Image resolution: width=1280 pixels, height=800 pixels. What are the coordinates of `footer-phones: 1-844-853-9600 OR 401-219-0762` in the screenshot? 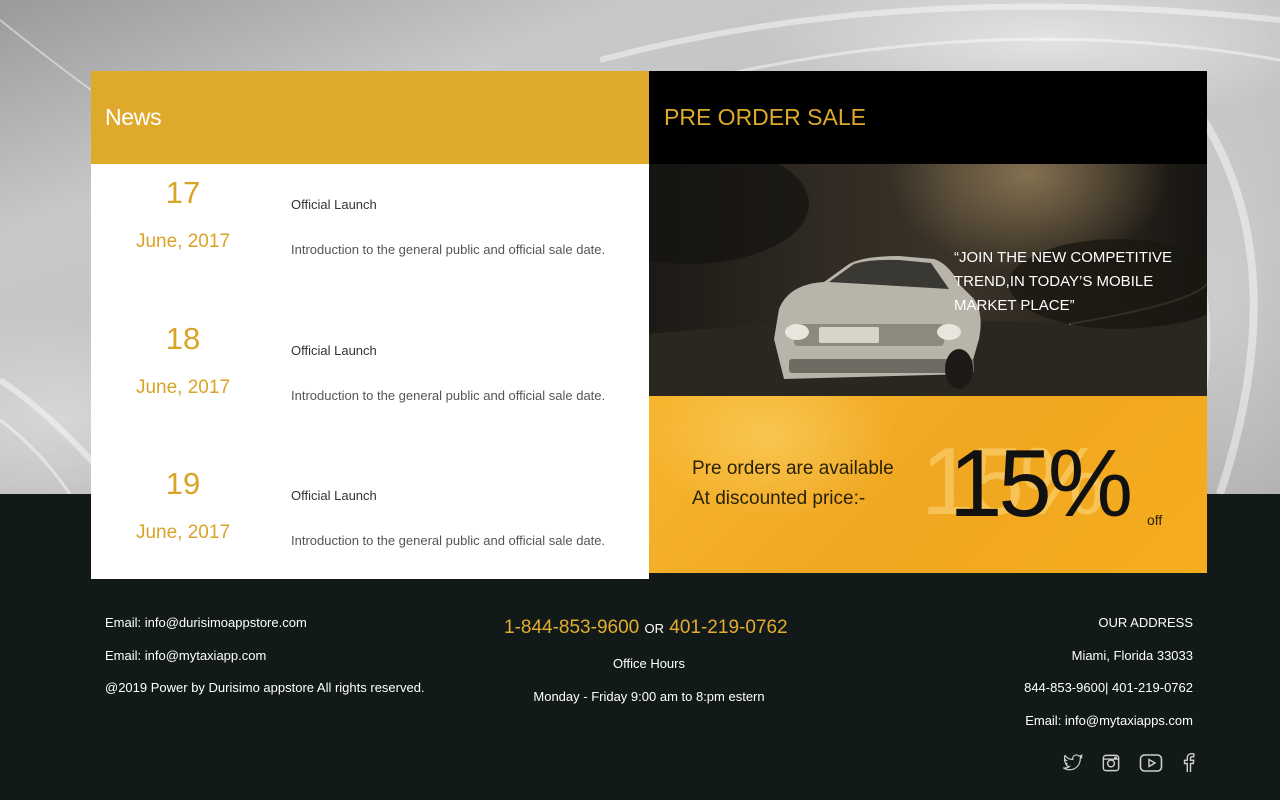 It's located at (646, 628).